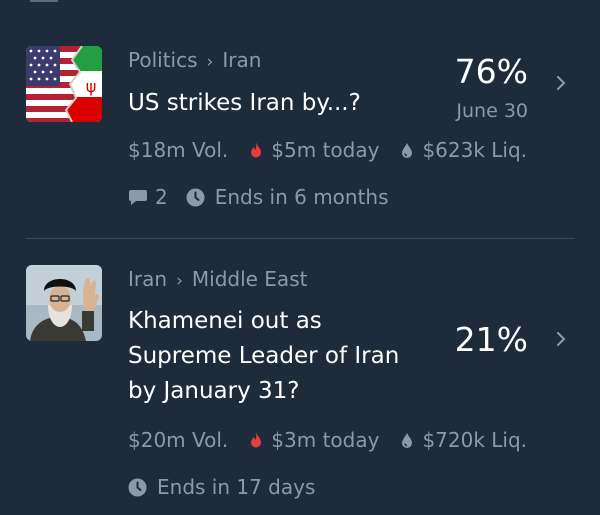 This screenshot has height=515, width=600. What do you see at coordinates (148, 197) in the screenshot?
I see `comments: 2` at bounding box center [148, 197].